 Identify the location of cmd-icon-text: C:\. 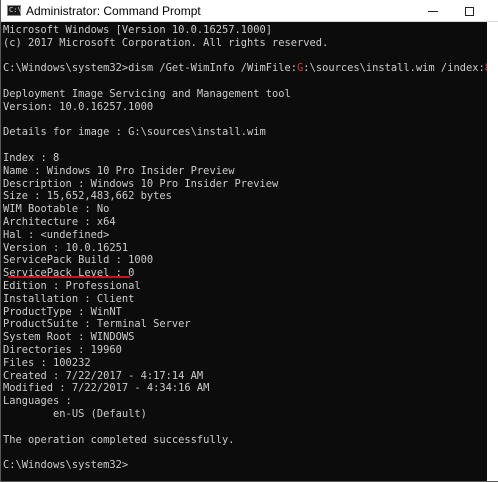
(15, 10).